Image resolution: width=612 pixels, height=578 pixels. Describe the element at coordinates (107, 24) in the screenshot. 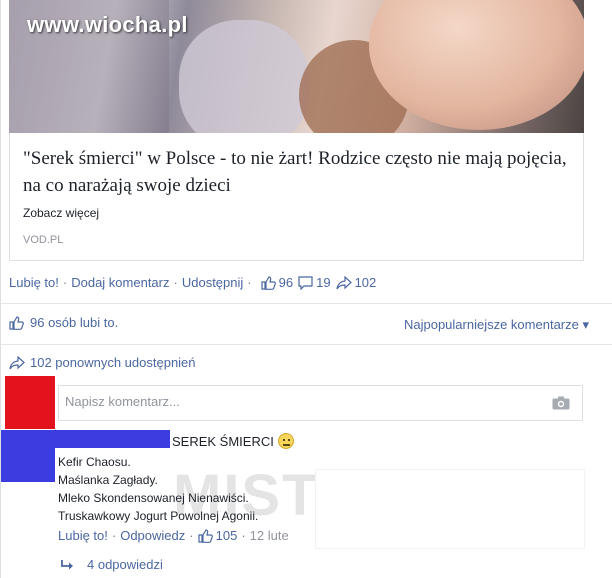

I see `watermark: www.wiocha.pl` at that location.